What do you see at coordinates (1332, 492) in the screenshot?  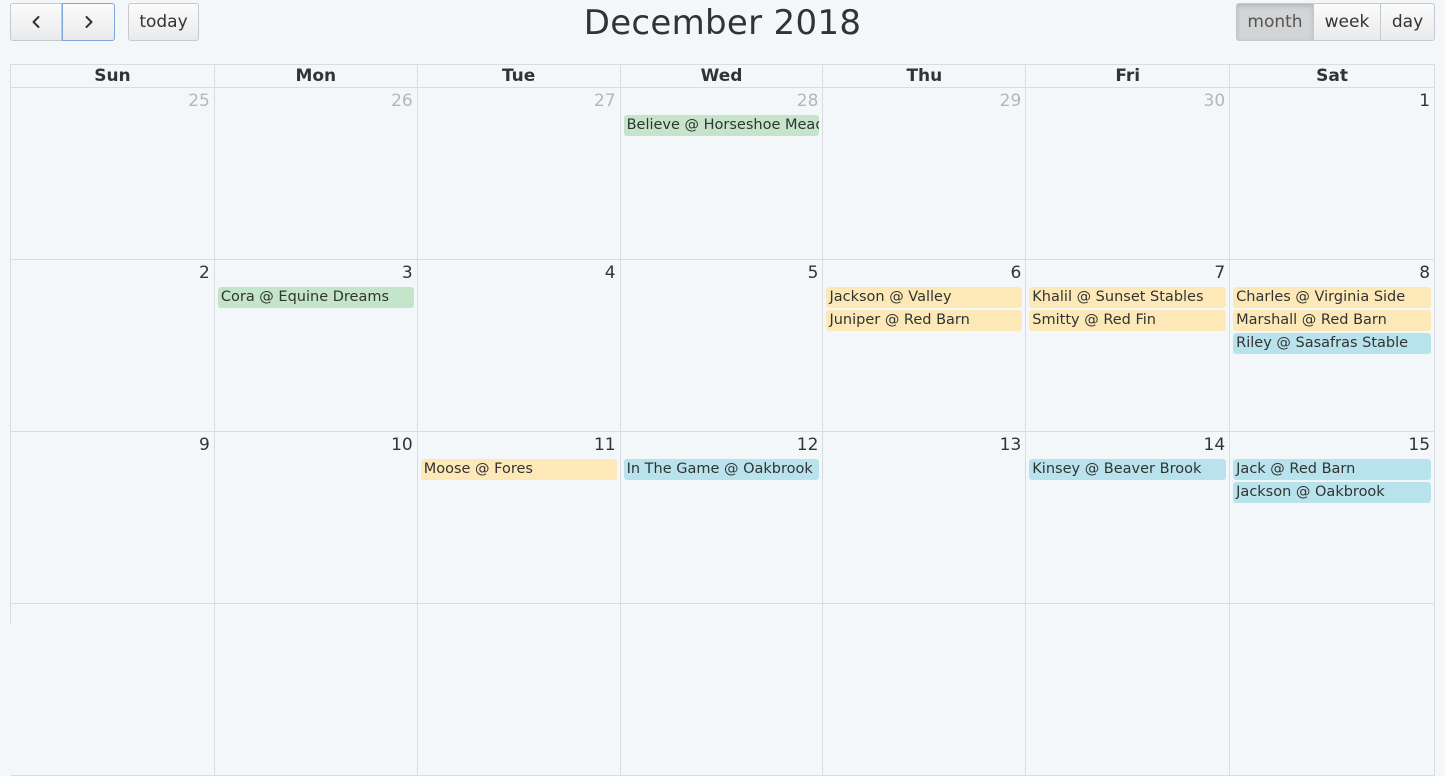 I see `calendar-event: Jackson @ Oakbrook` at bounding box center [1332, 492].